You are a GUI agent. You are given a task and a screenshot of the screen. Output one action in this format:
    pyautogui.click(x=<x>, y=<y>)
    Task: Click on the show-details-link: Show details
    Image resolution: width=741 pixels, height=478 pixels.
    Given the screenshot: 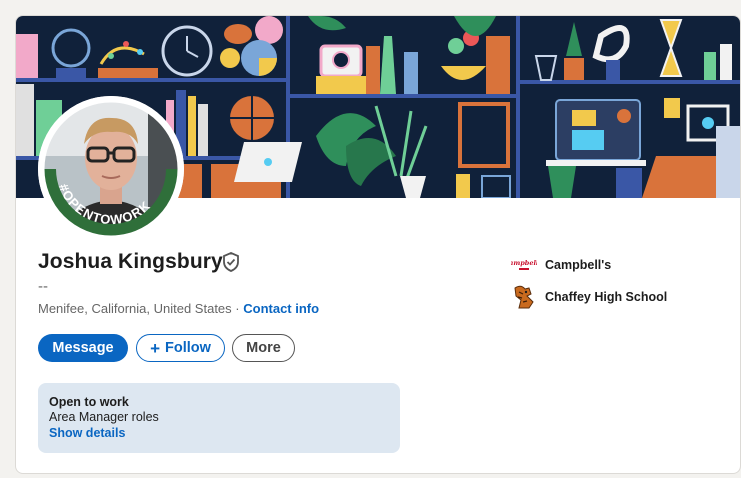 What is the action you would take?
    pyautogui.click(x=219, y=433)
    